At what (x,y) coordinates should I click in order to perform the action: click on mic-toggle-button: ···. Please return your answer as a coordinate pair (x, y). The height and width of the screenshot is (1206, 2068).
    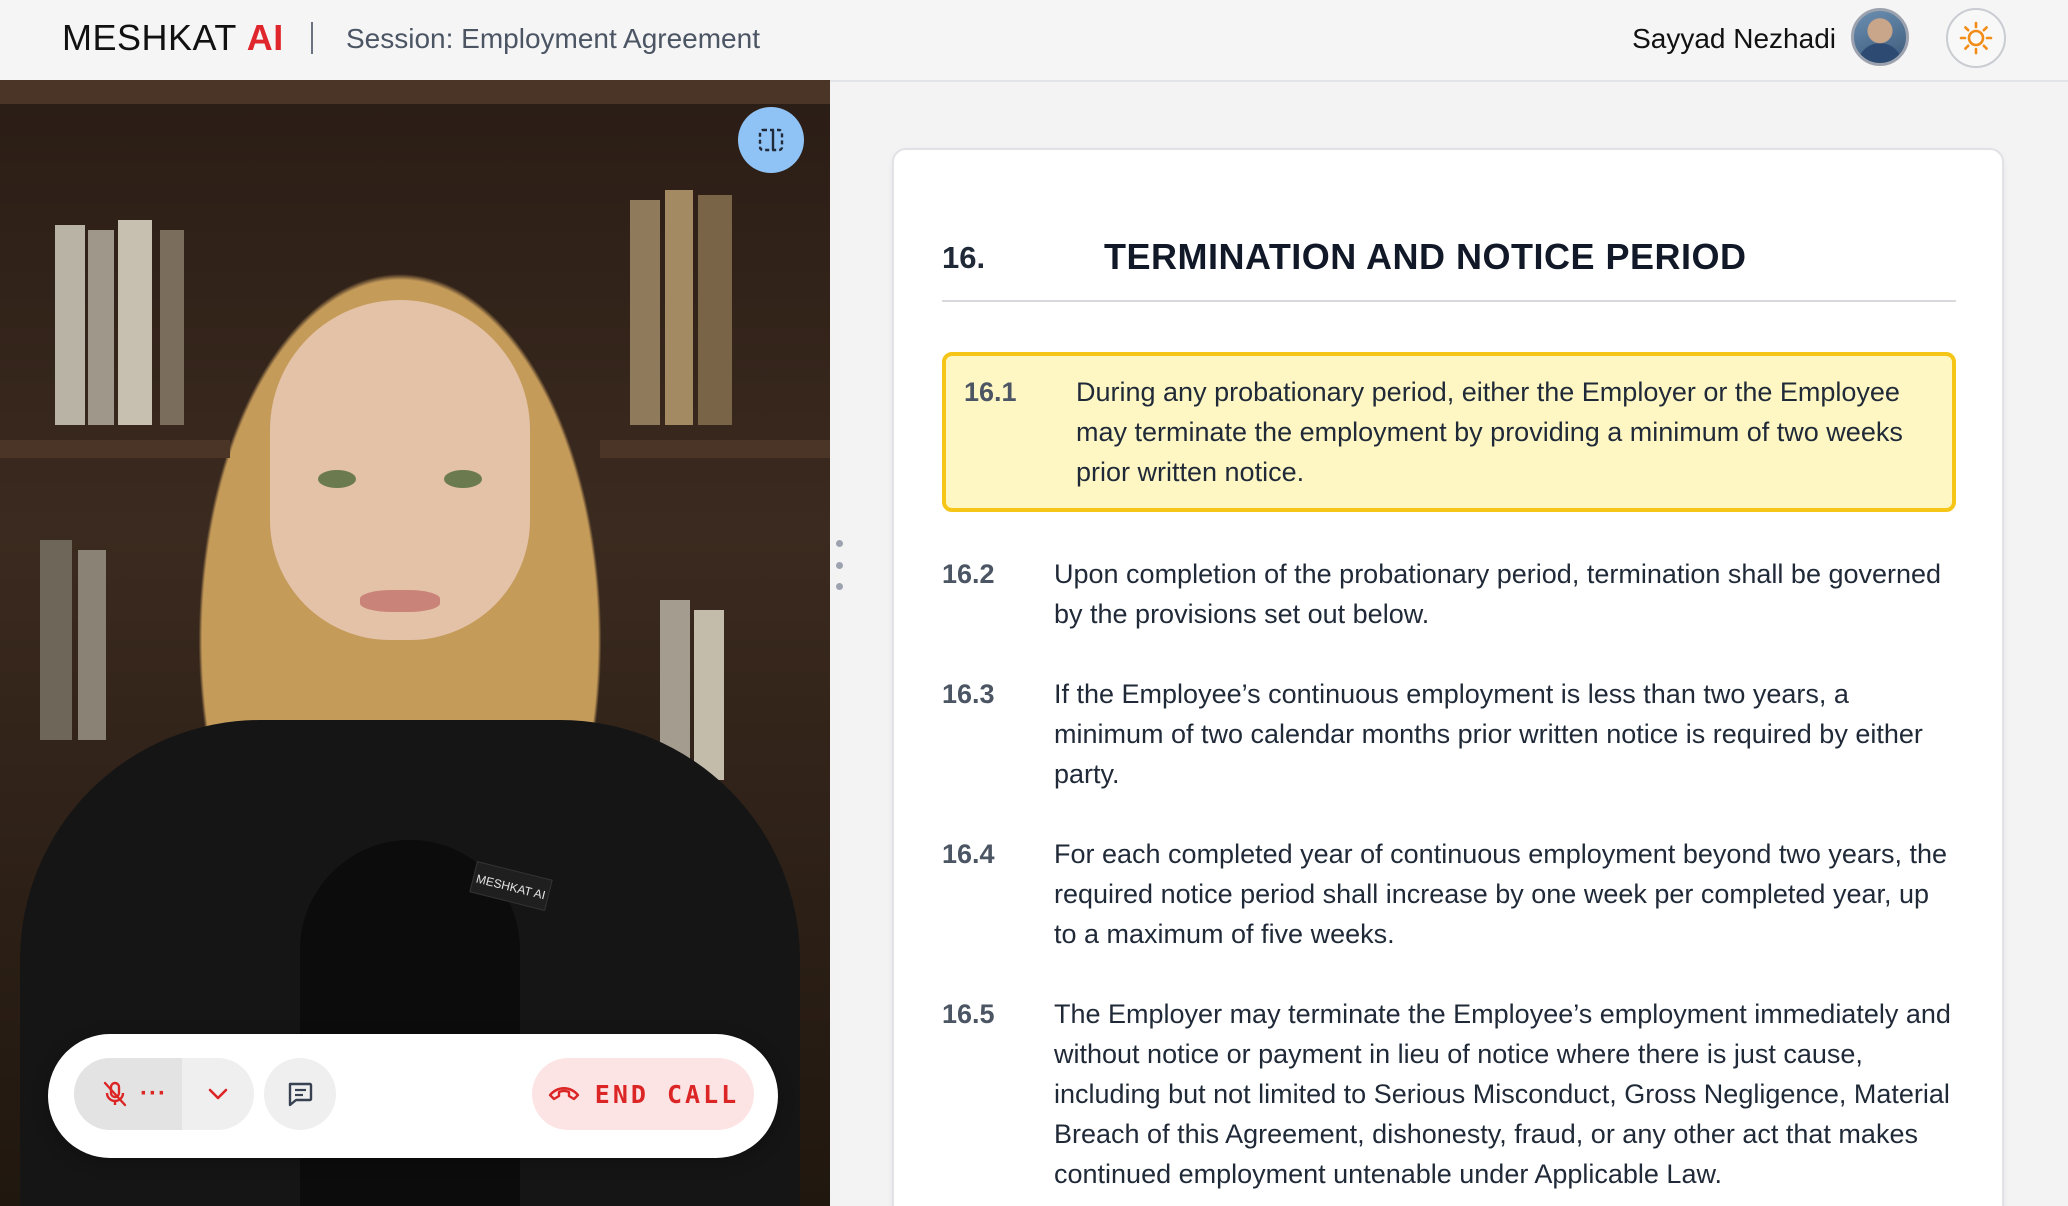
    Looking at the image, I should click on (128, 1094).